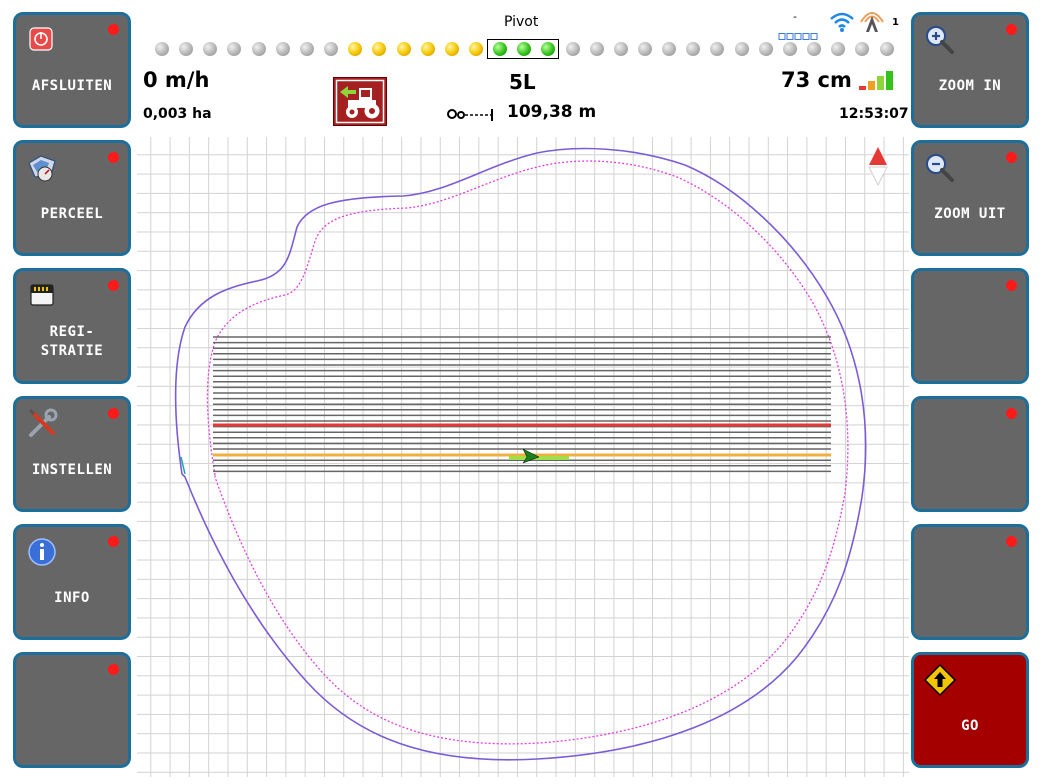 This screenshot has width=1046, height=784. What do you see at coordinates (970, 710) in the screenshot?
I see `go-button: GO` at bounding box center [970, 710].